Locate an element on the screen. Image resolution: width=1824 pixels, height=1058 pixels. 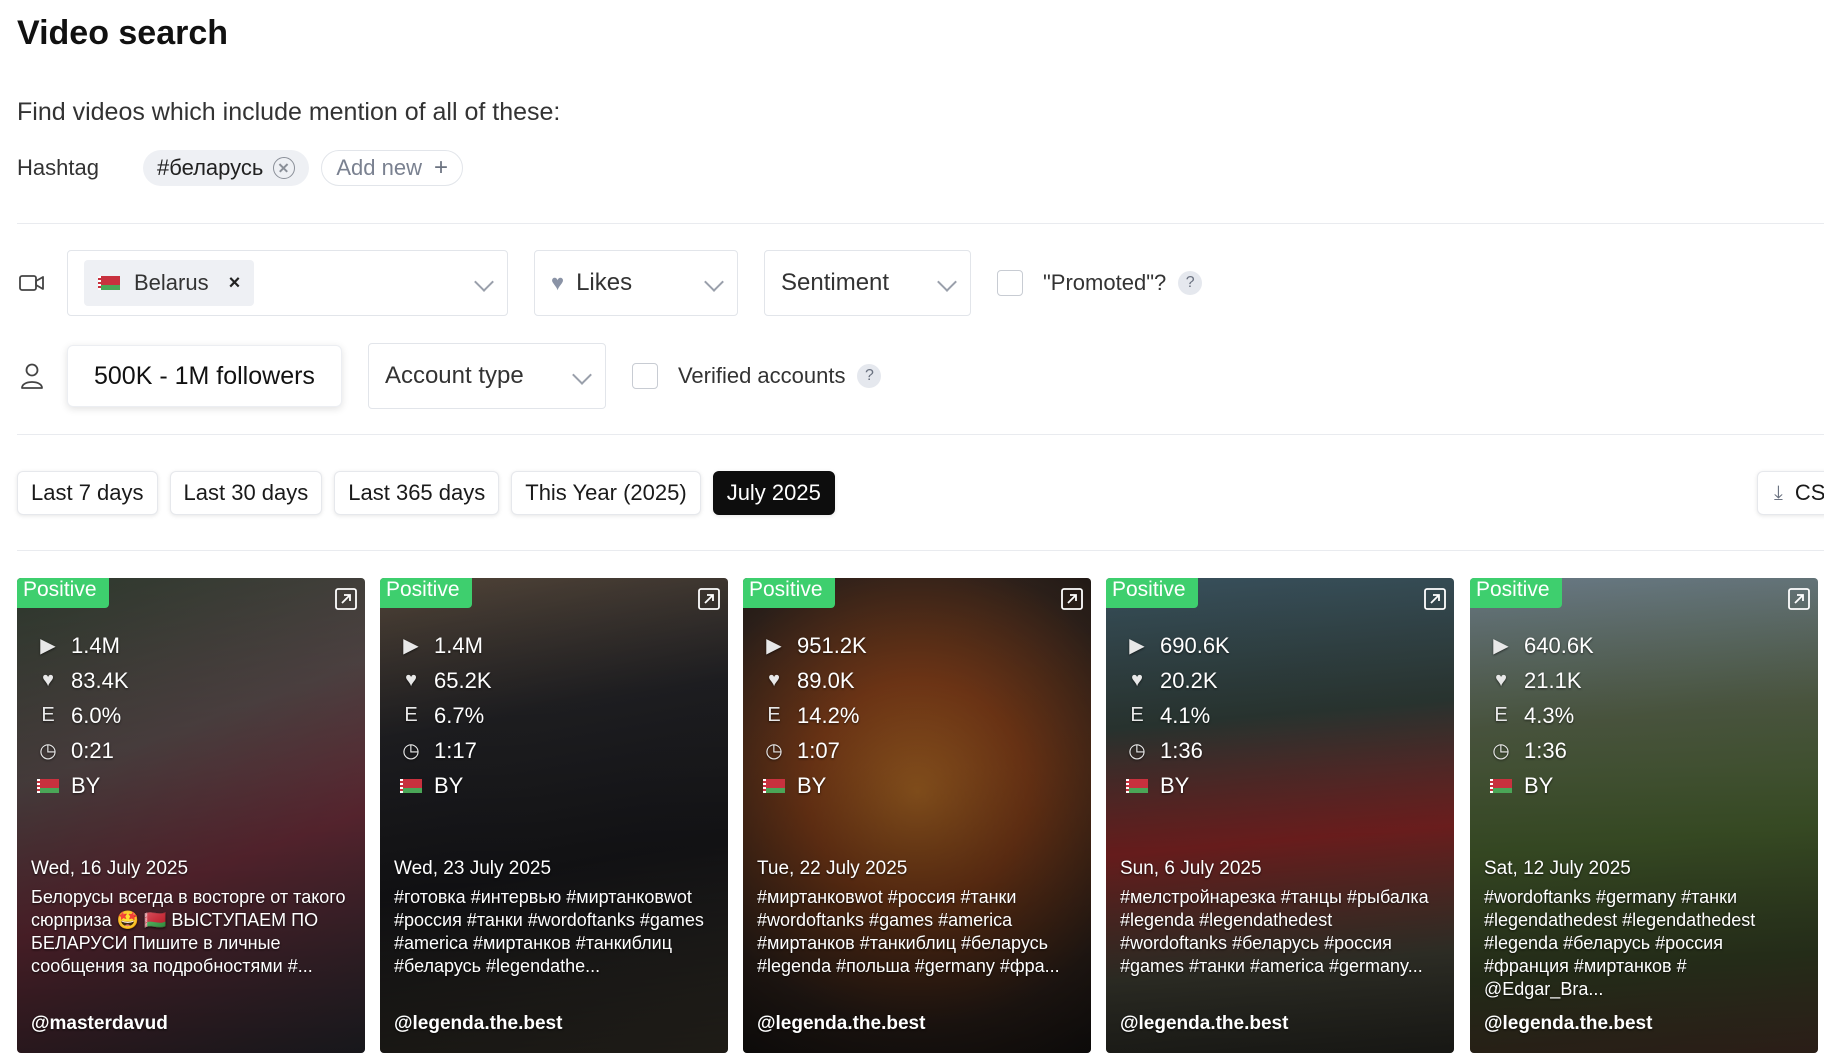
country-chip-label: Belarus is located at coordinates (171, 282).